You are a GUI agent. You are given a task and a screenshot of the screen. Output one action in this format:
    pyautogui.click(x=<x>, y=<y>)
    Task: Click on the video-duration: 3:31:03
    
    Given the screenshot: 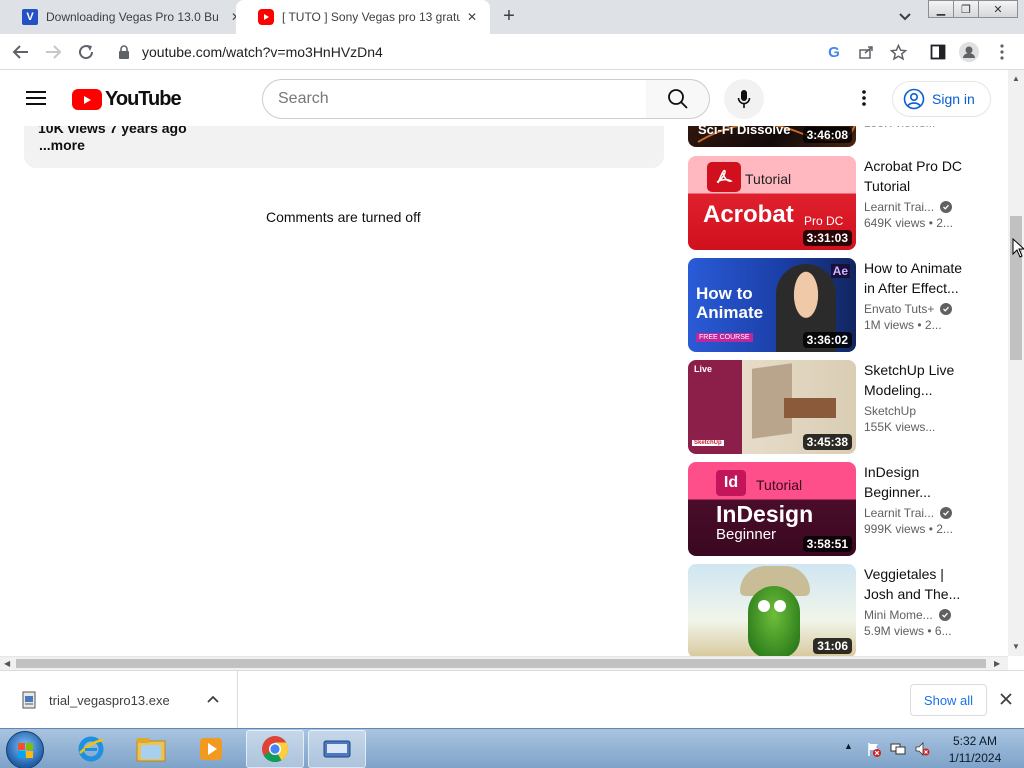 What is the action you would take?
    pyautogui.click(x=827, y=238)
    